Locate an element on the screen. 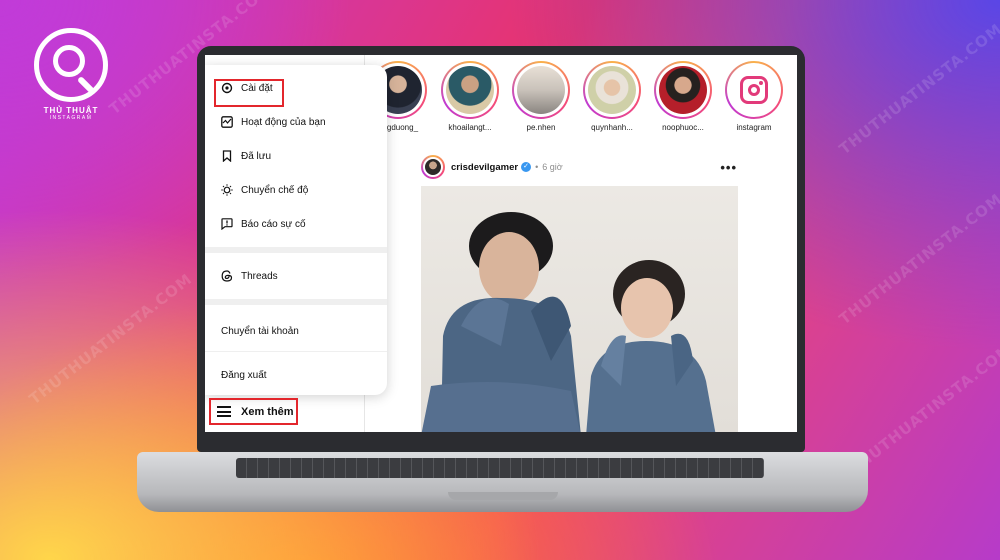  instagram-logo-icon is located at coordinates (754, 90).